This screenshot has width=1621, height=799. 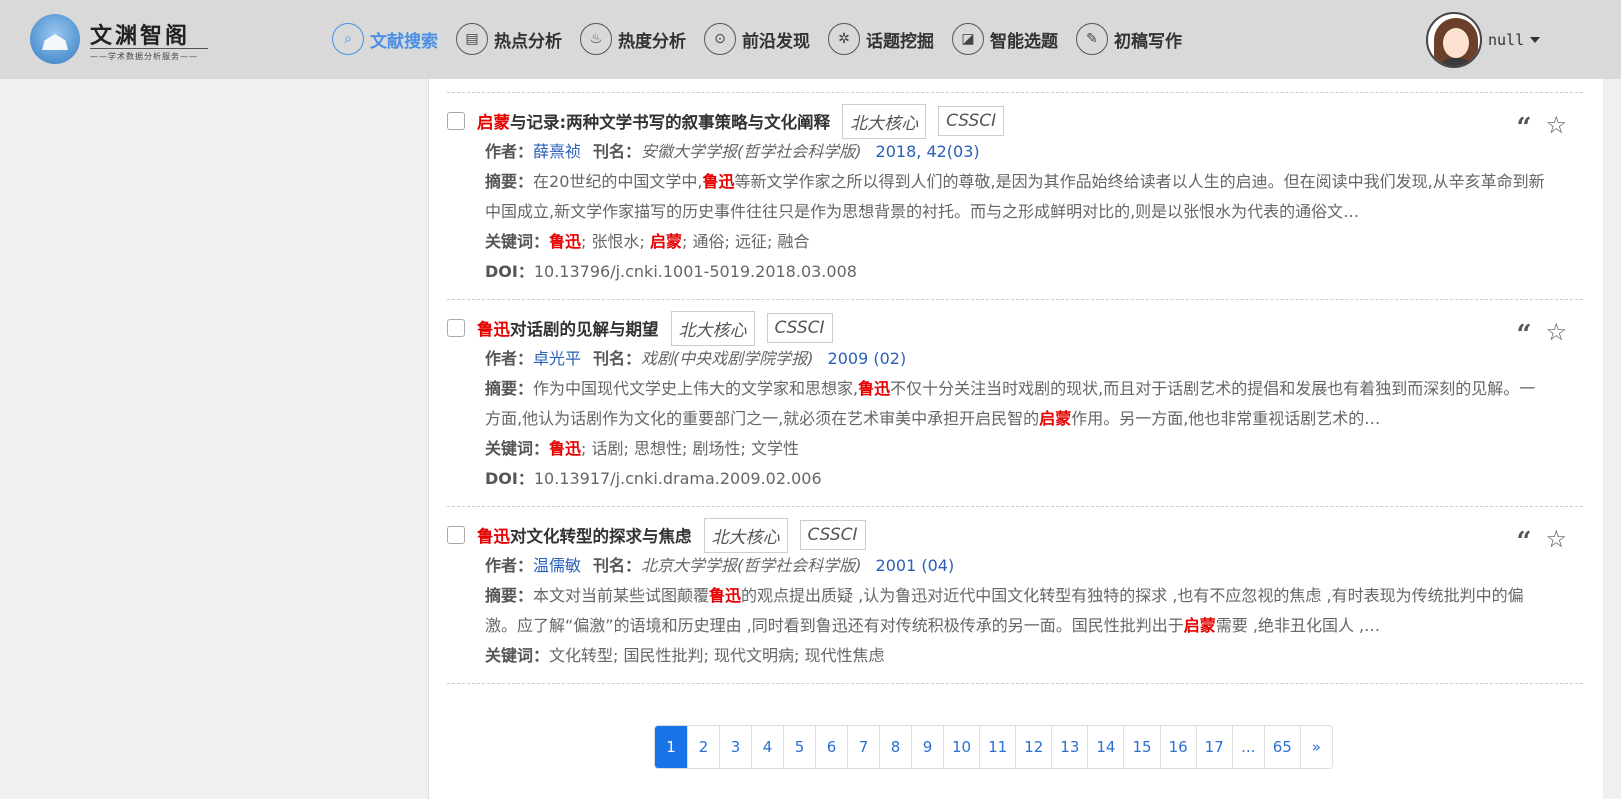 What do you see at coordinates (1506, 40) in the screenshot?
I see `username: null` at bounding box center [1506, 40].